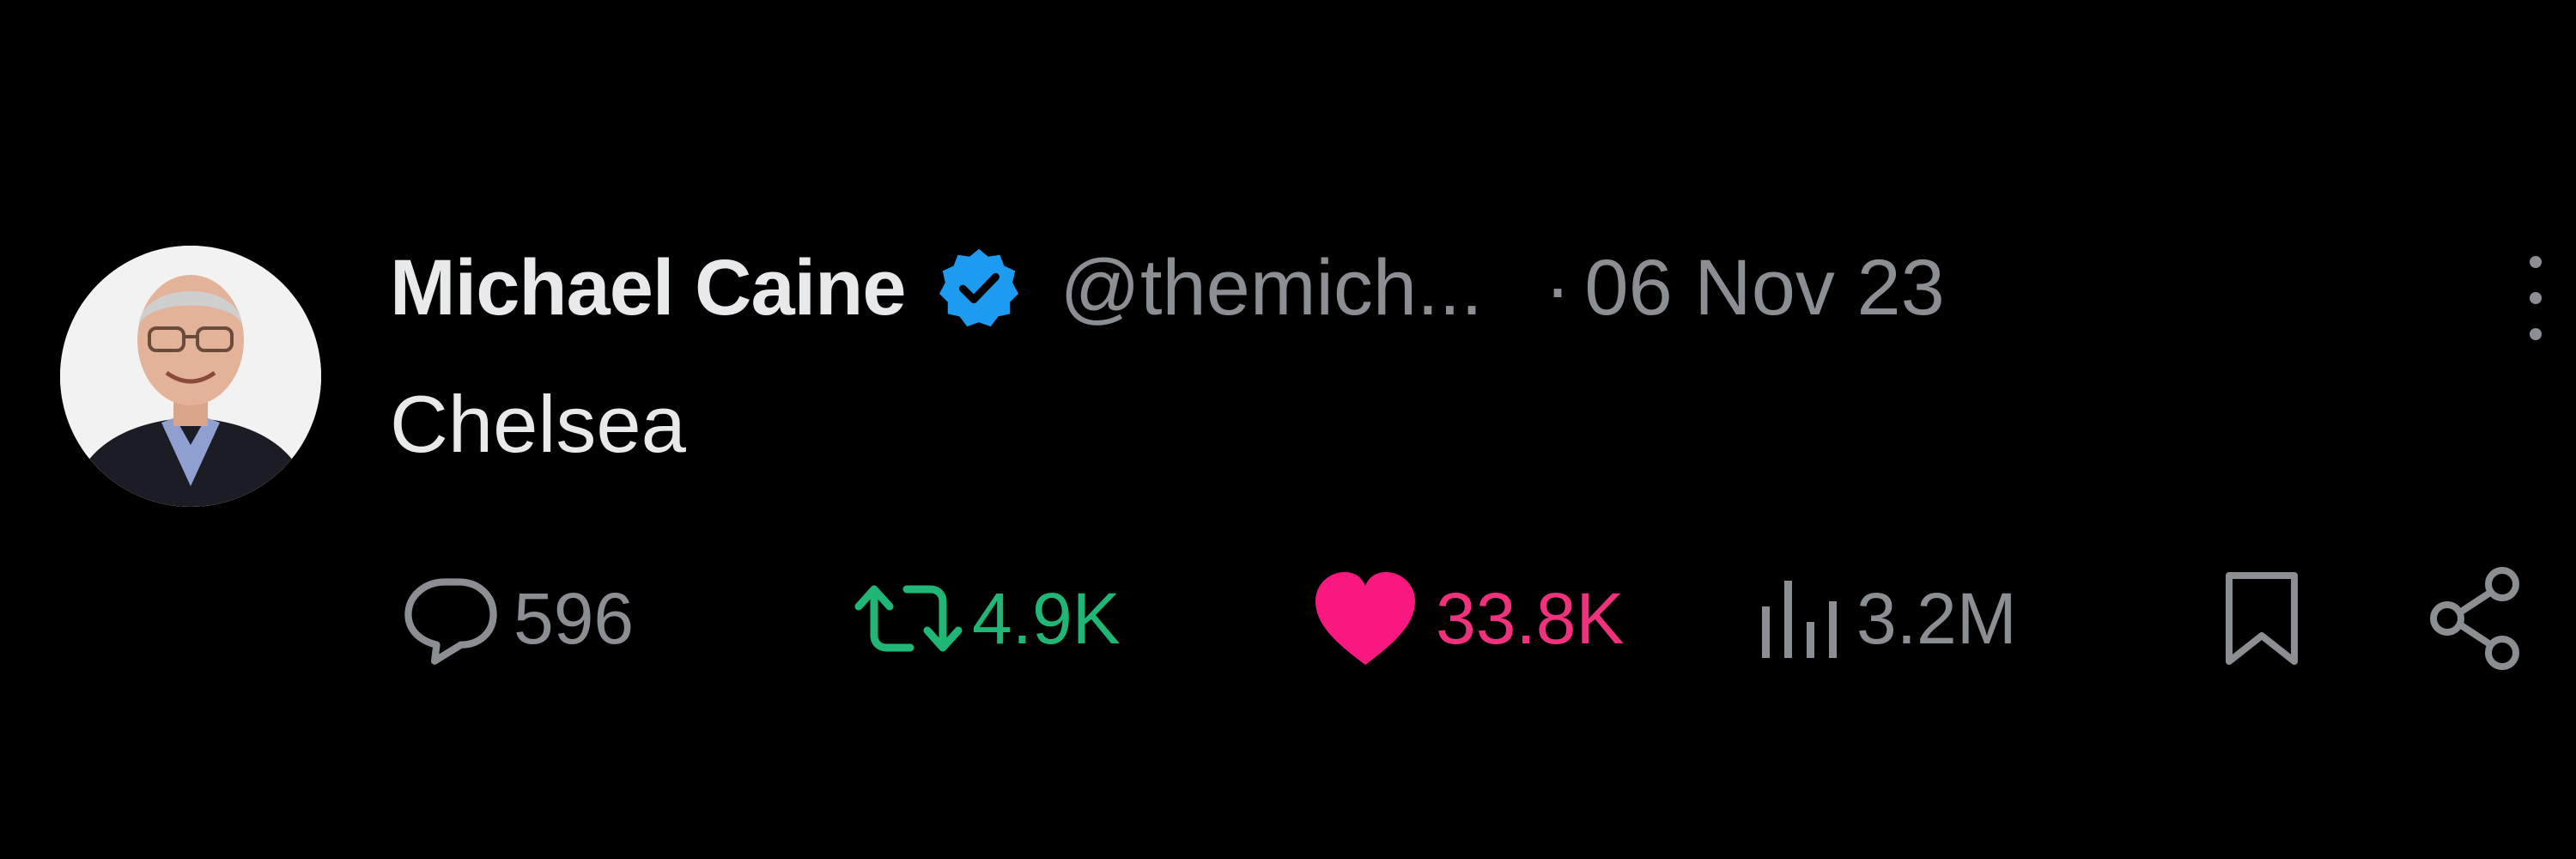  I want to click on share-icon, so click(2477, 618).